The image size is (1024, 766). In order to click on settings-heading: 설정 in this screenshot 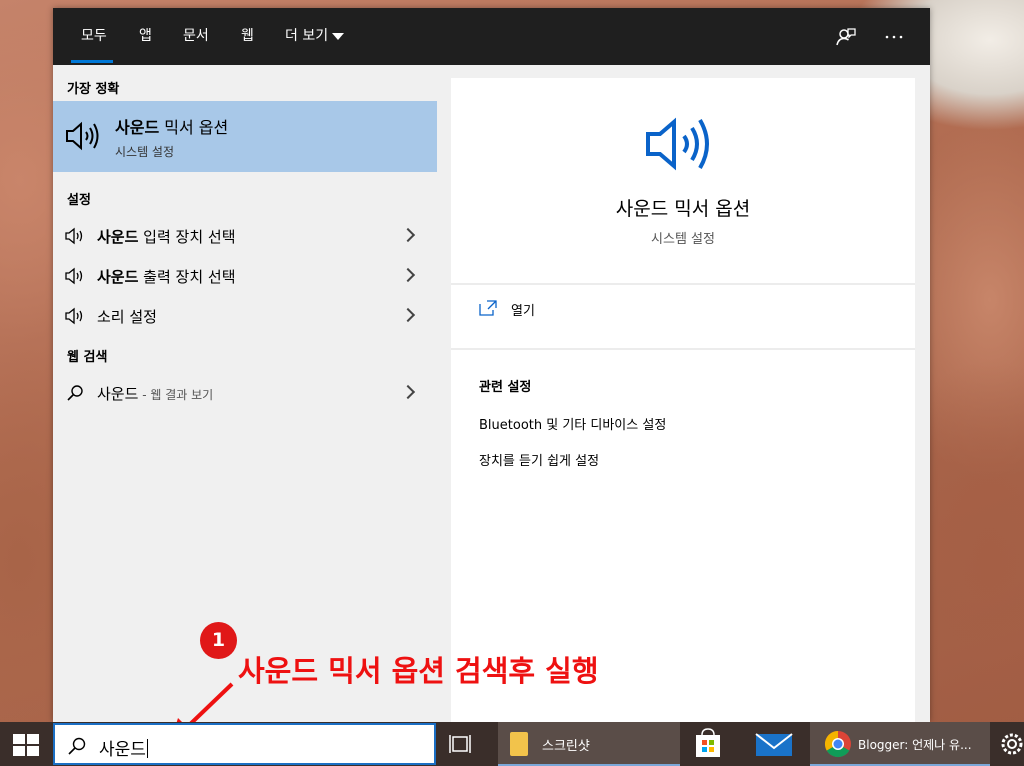, I will do `click(79, 200)`.